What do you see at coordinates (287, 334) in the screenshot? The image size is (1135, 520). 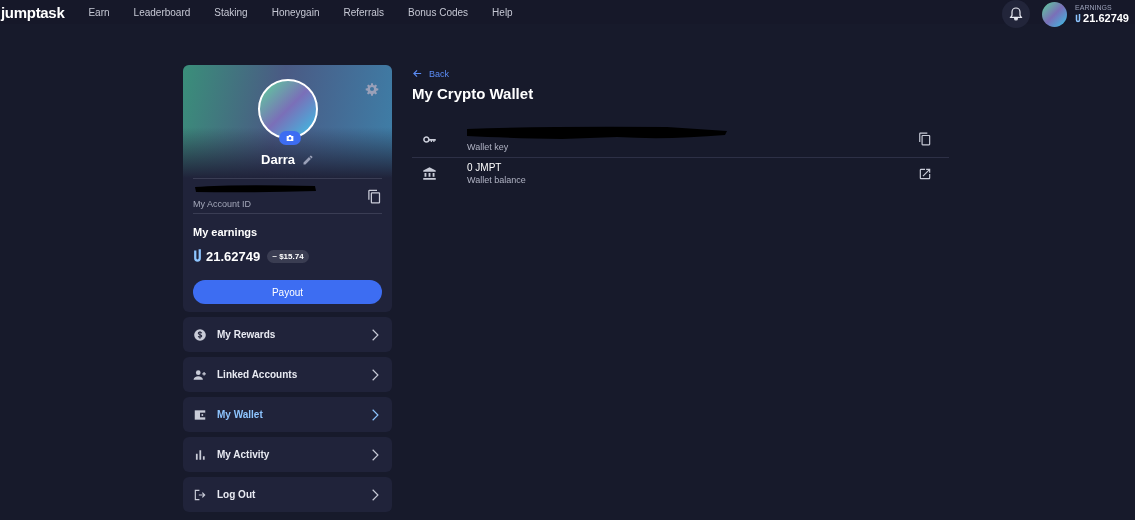 I see `menu-item: My Rewards` at bounding box center [287, 334].